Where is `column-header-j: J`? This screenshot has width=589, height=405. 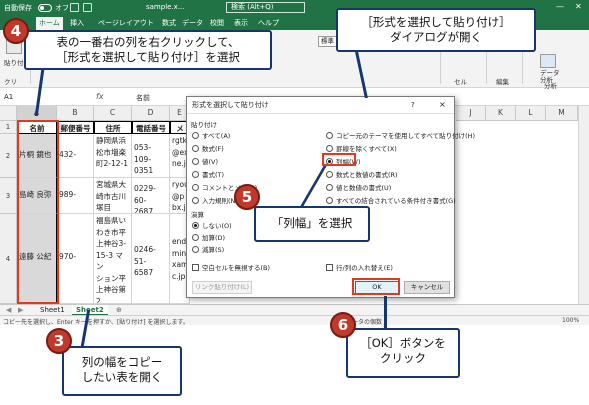
column-header-j: J is located at coordinates (471, 113).